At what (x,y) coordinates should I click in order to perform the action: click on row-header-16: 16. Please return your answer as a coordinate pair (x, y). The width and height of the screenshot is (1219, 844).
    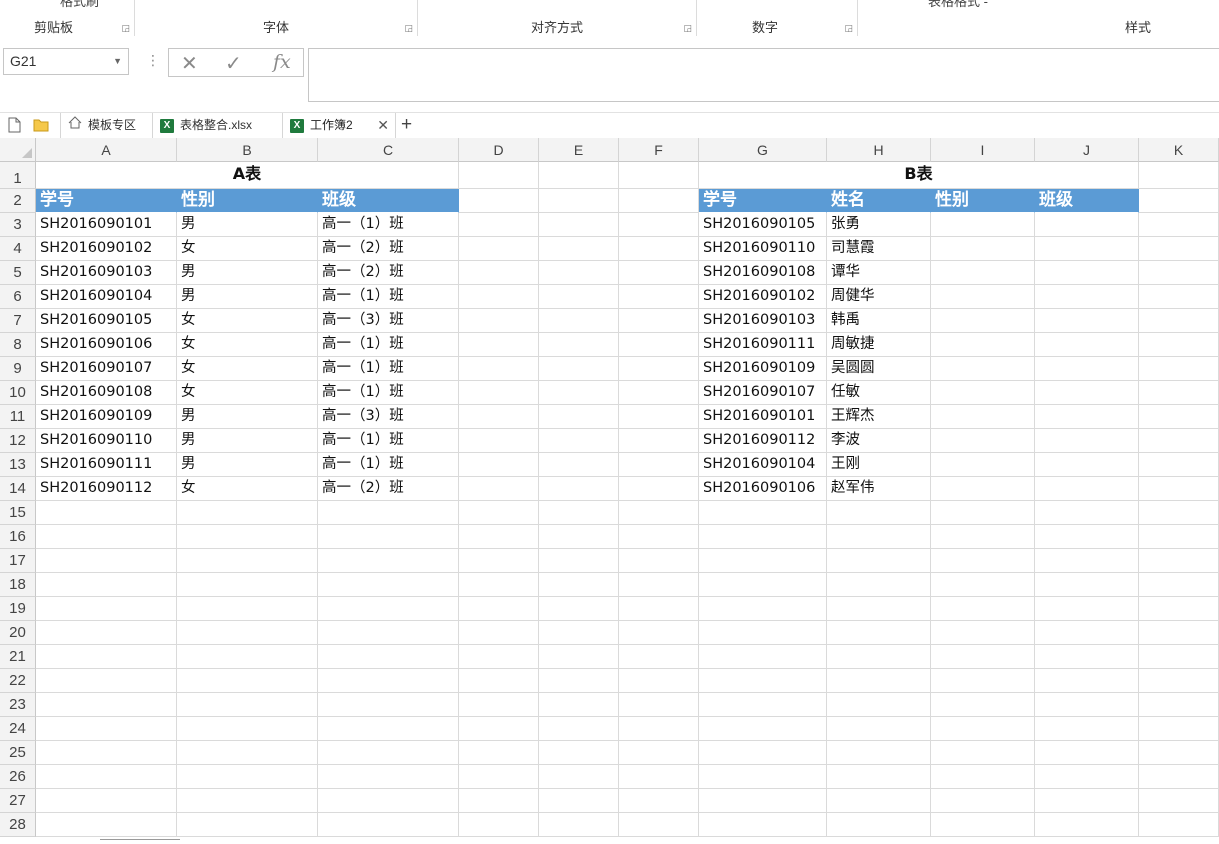
    Looking at the image, I should click on (18, 537).